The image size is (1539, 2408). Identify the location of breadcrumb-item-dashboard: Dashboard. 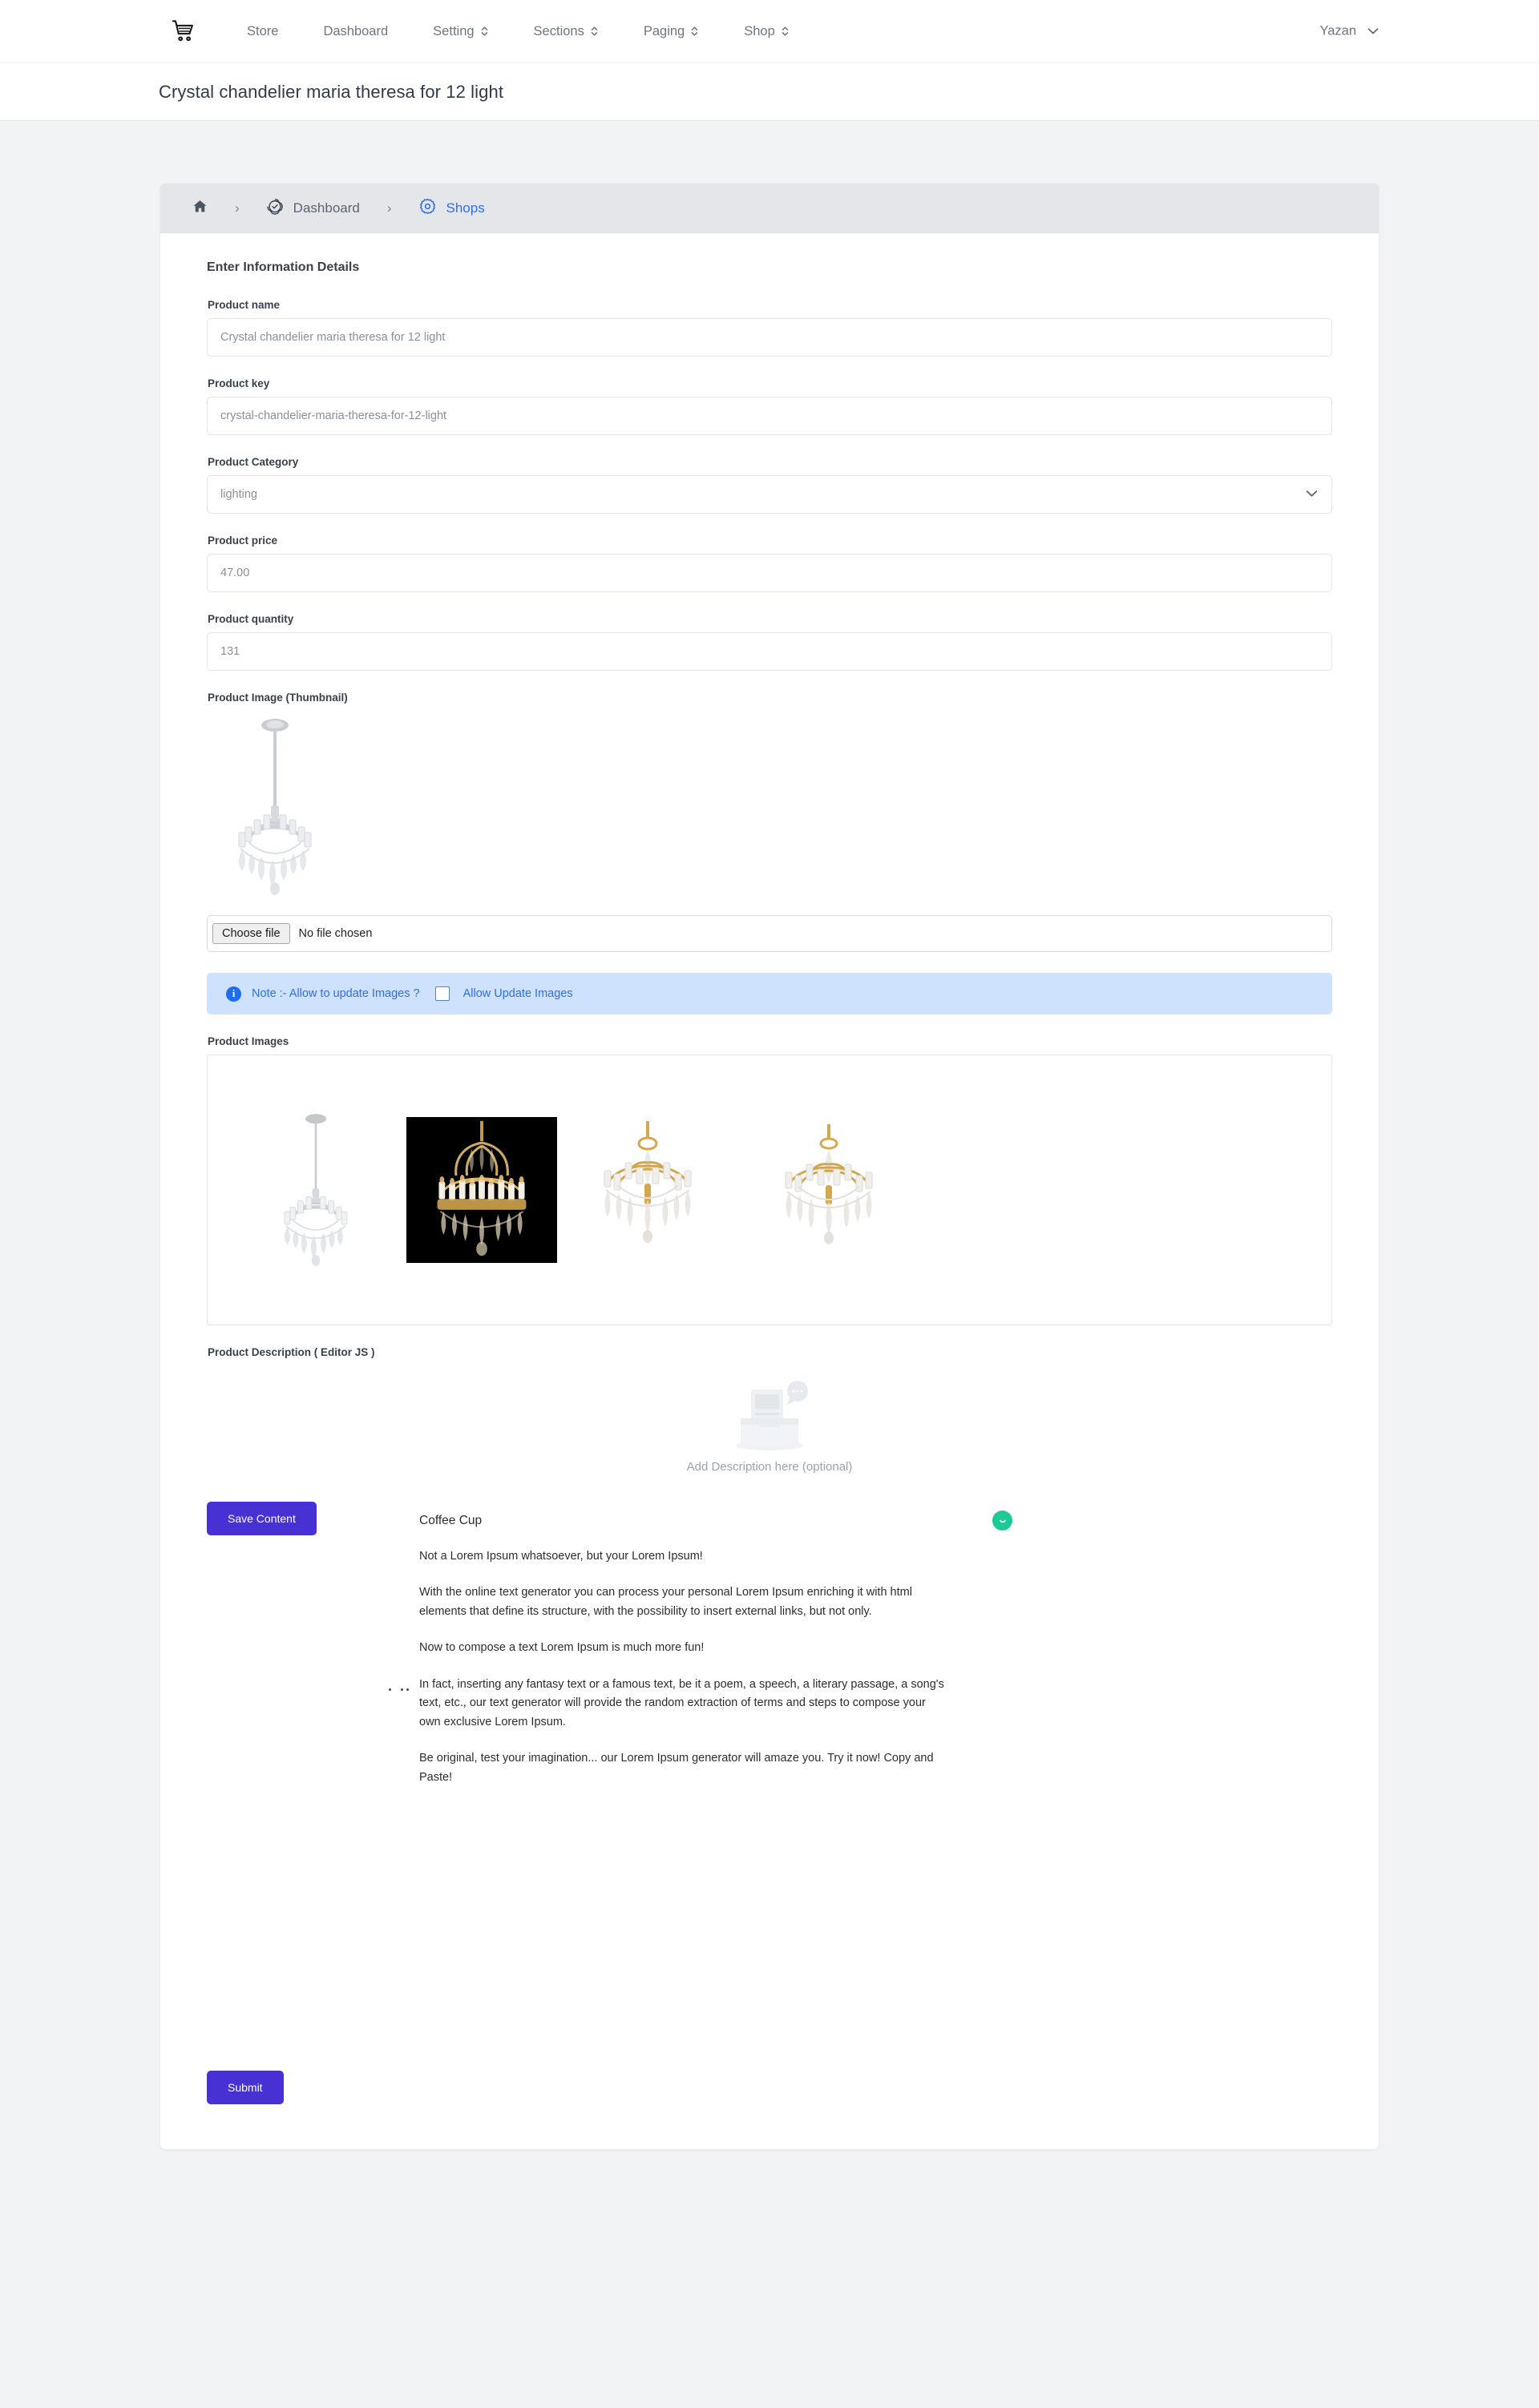
(313, 209).